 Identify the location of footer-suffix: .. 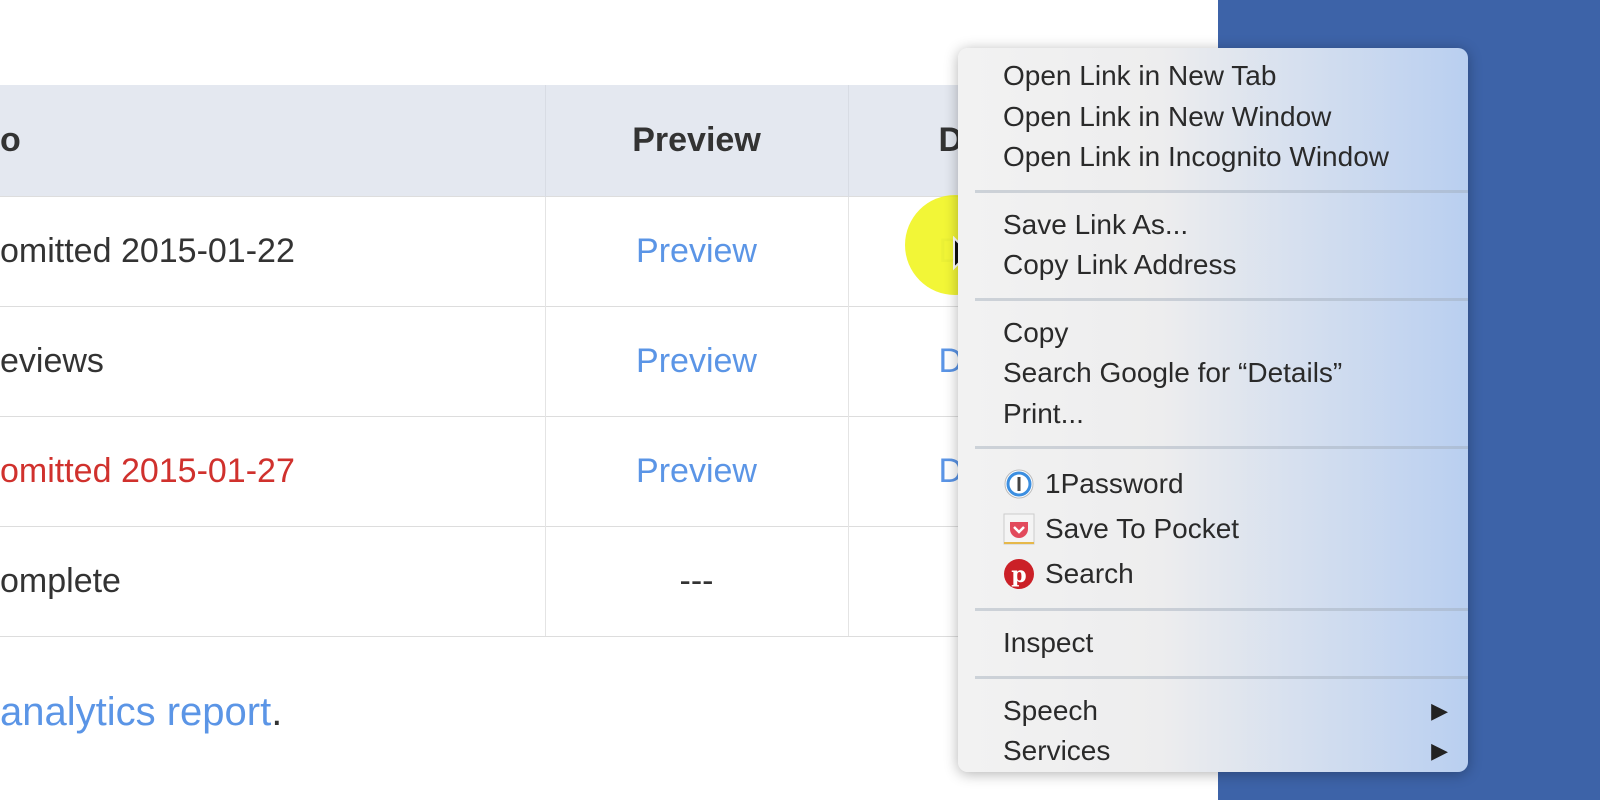
(277, 712).